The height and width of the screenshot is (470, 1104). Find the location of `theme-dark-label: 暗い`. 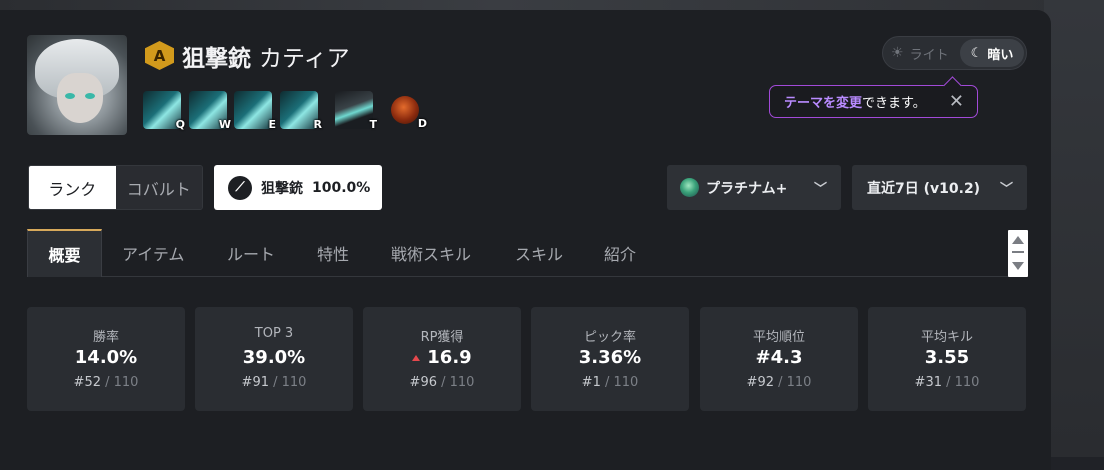

theme-dark-label: 暗い is located at coordinates (1000, 55).